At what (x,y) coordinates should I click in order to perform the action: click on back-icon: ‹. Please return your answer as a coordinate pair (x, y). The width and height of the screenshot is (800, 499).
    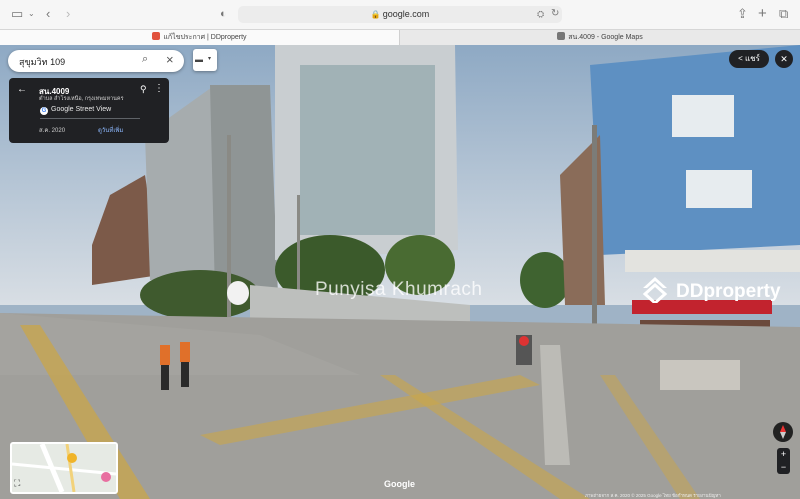
    Looking at the image, I should click on (48, 14).